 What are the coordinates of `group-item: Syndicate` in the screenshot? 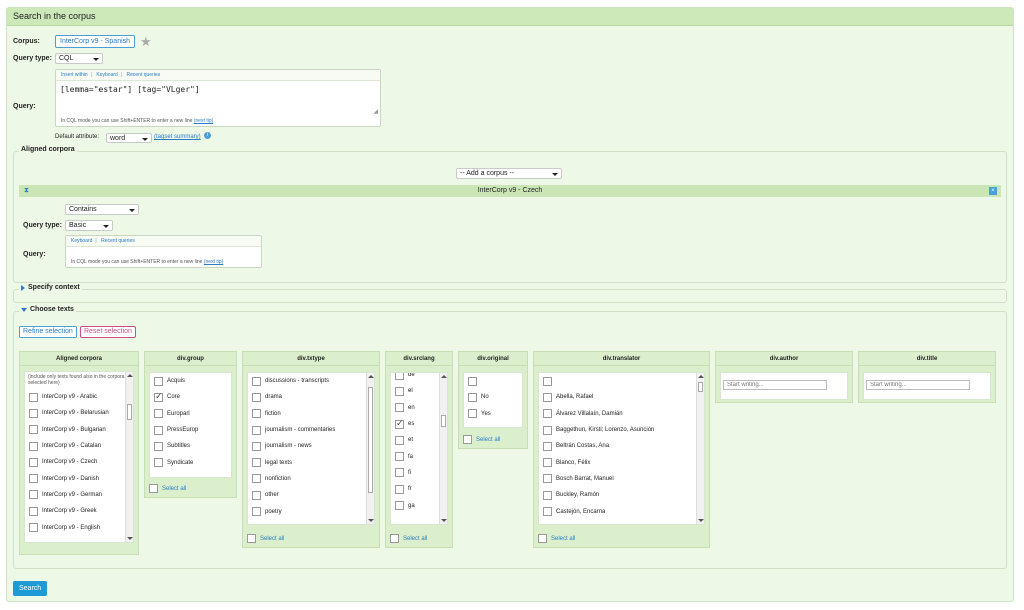 It's located at (190, 462).